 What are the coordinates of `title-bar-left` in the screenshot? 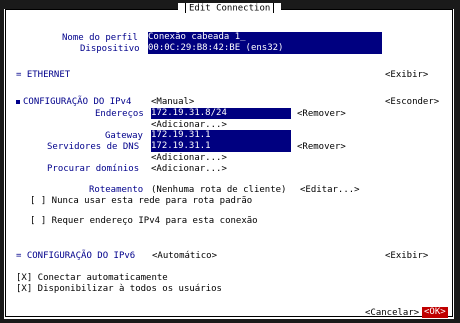 It's located at (185, 8).